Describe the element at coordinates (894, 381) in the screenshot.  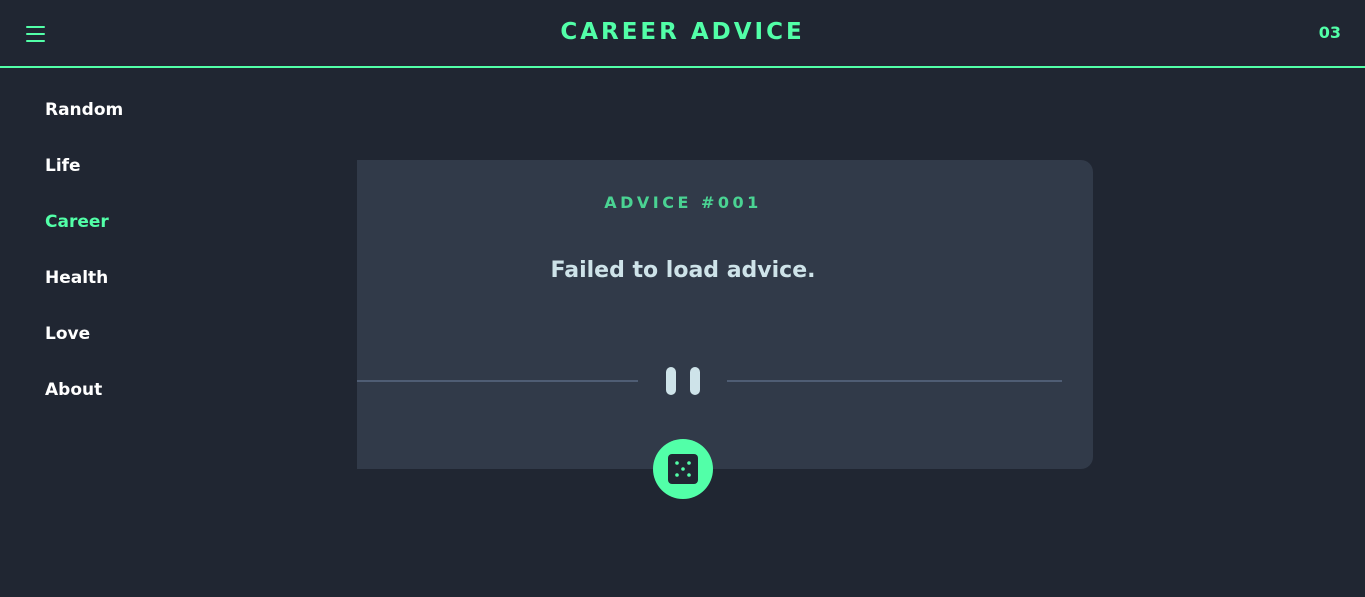
I see `divider-right` at that location.